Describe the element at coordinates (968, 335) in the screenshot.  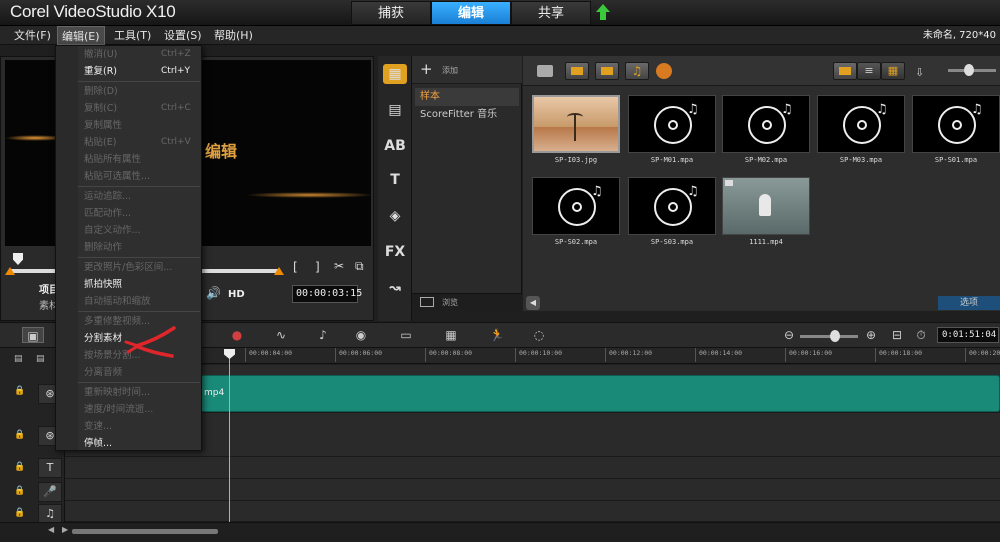
I see `timeline-timecode: 0:01:51:04` at that location.